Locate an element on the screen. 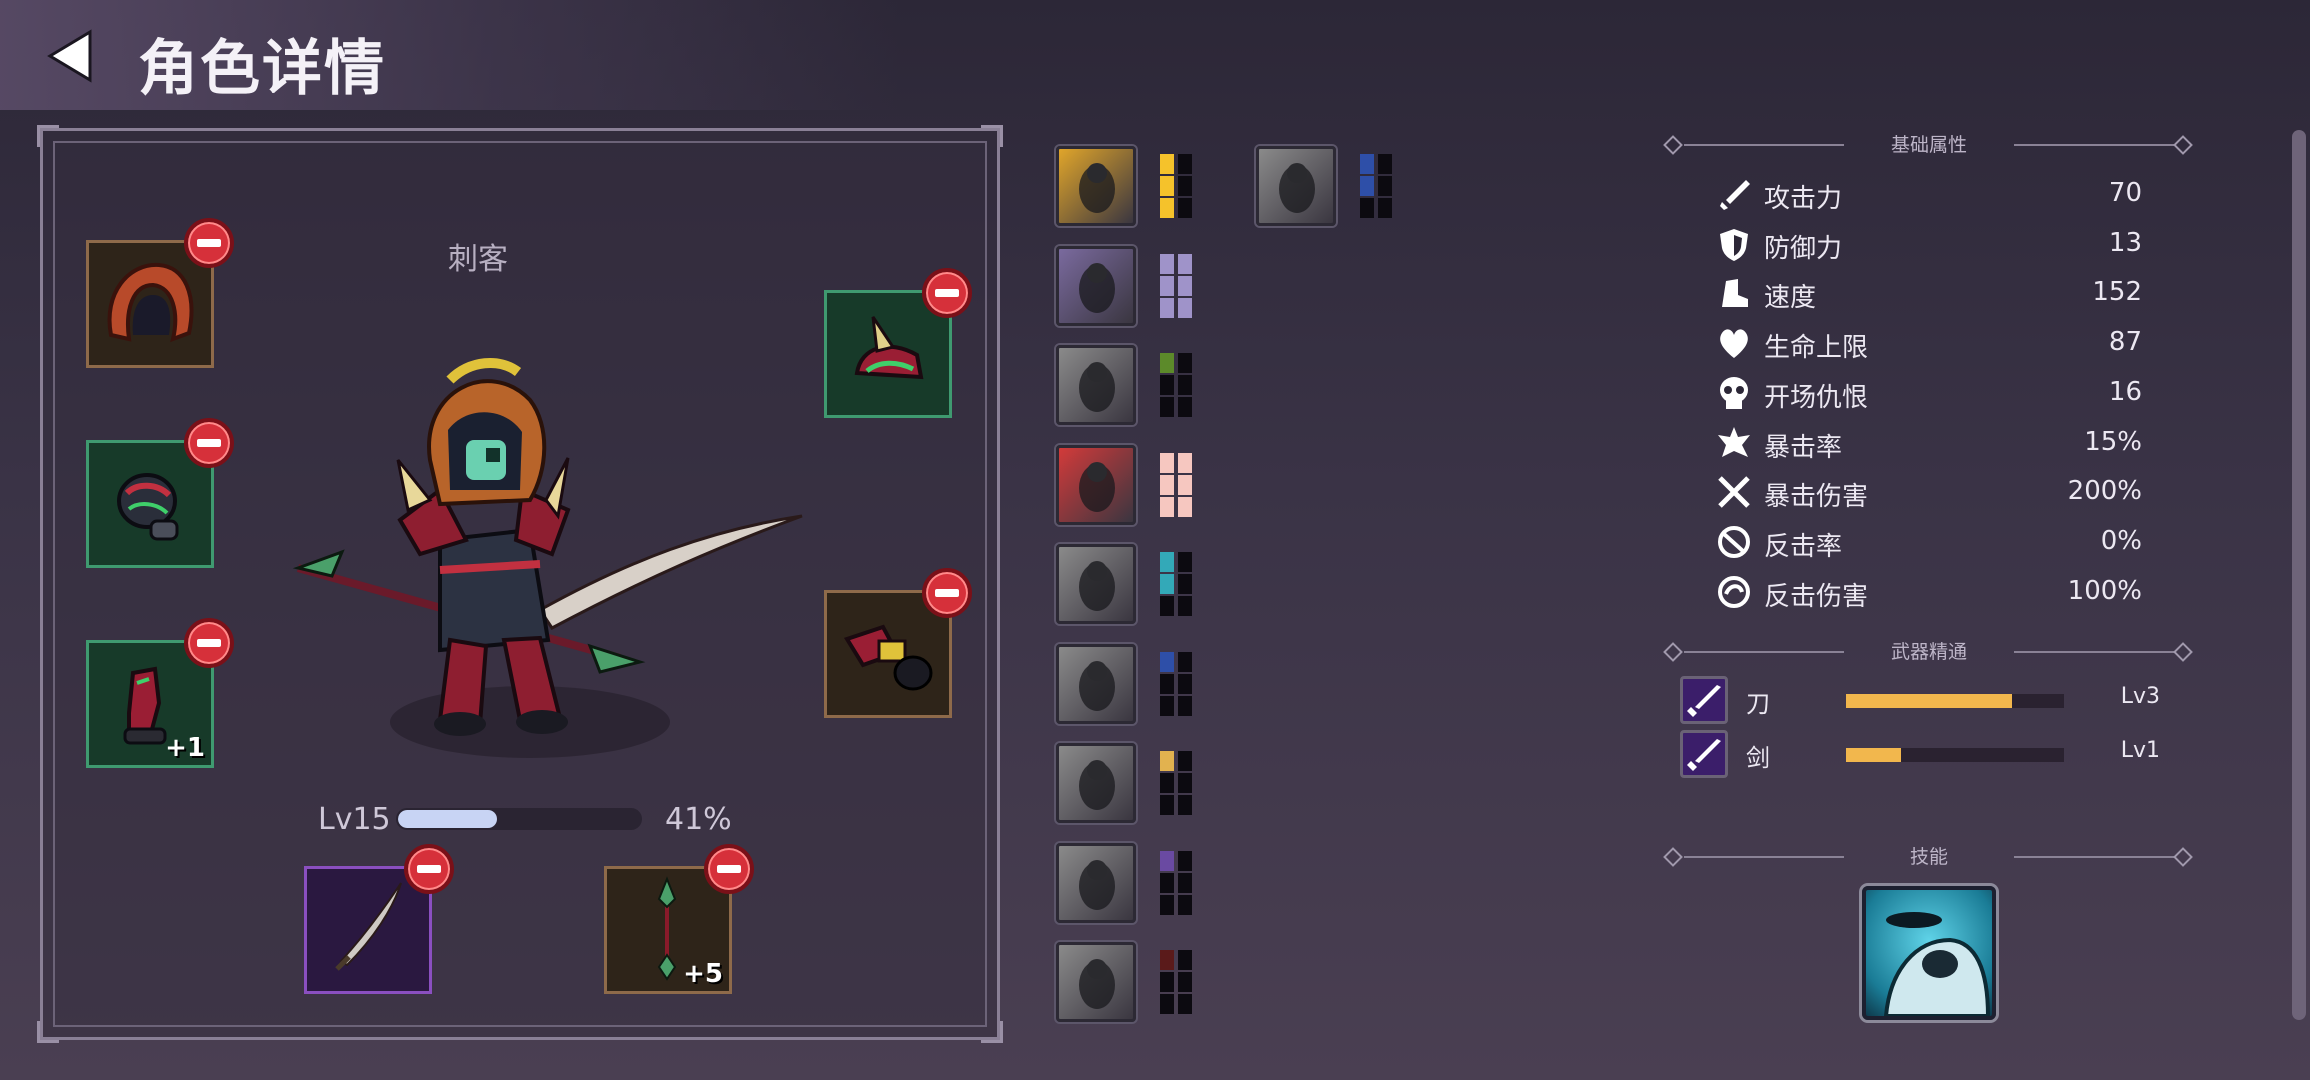 This screenshot has width=2310, height=1080. boot-icon is located at coordinates (1734, 293).